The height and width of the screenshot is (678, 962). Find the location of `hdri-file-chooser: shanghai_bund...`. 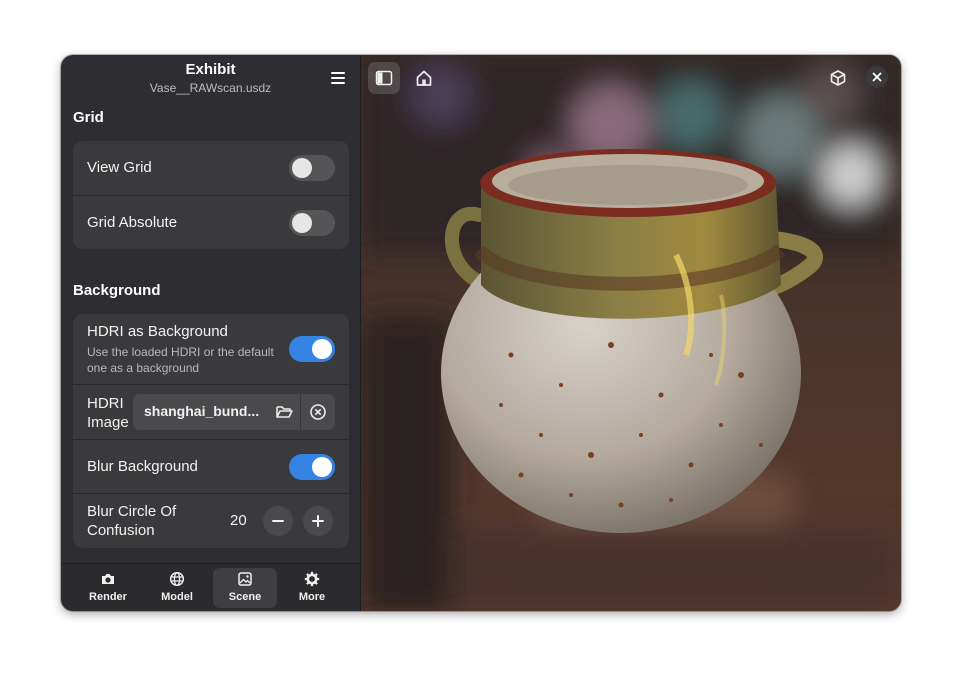

hdri-file-chooser: shanghai_bund... is located at coordinates (234, 412).